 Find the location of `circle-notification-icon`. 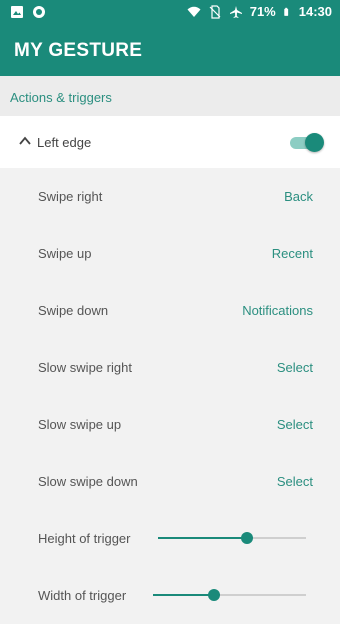

circle-notification-icon is located at coordinates (39, 12).